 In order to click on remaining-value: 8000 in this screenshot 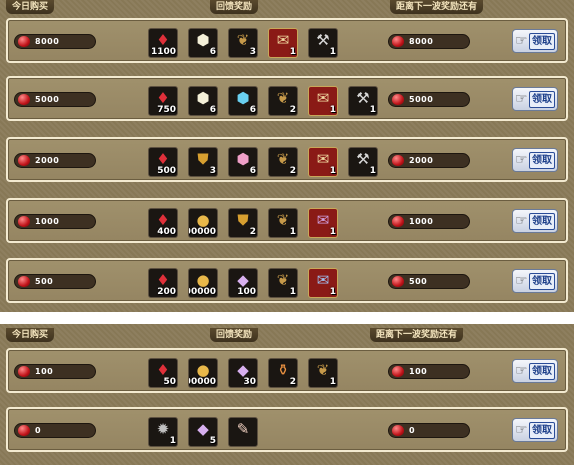, I will do `click(421, 41)`.